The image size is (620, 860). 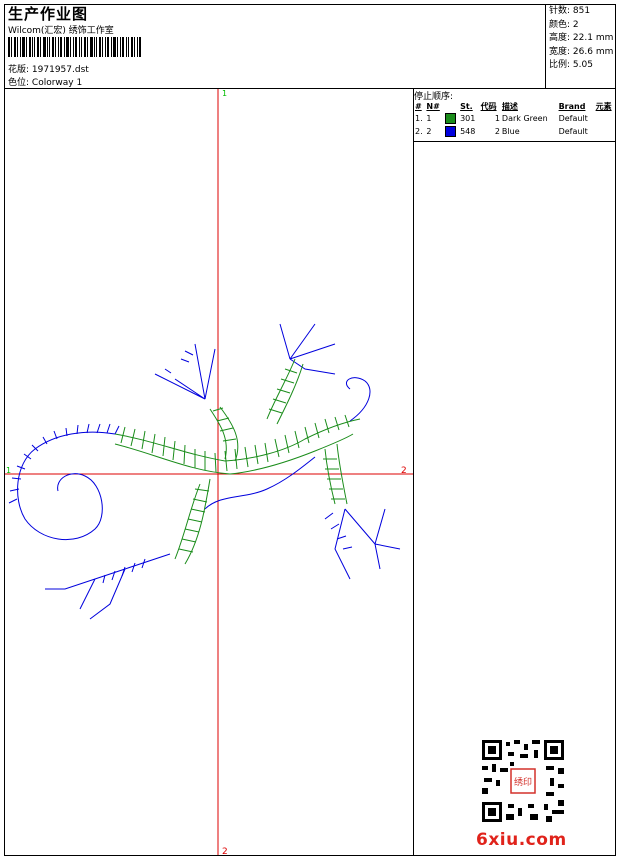 What do you see at coordinates (48, 14) in the screenshot?
I see `page-title: 生产作业图` at bounding box center [48, 14].